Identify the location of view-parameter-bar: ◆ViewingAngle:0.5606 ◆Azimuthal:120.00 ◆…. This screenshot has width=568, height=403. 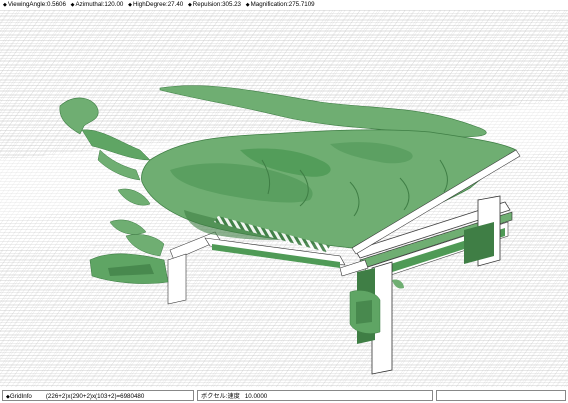
(284, 5).